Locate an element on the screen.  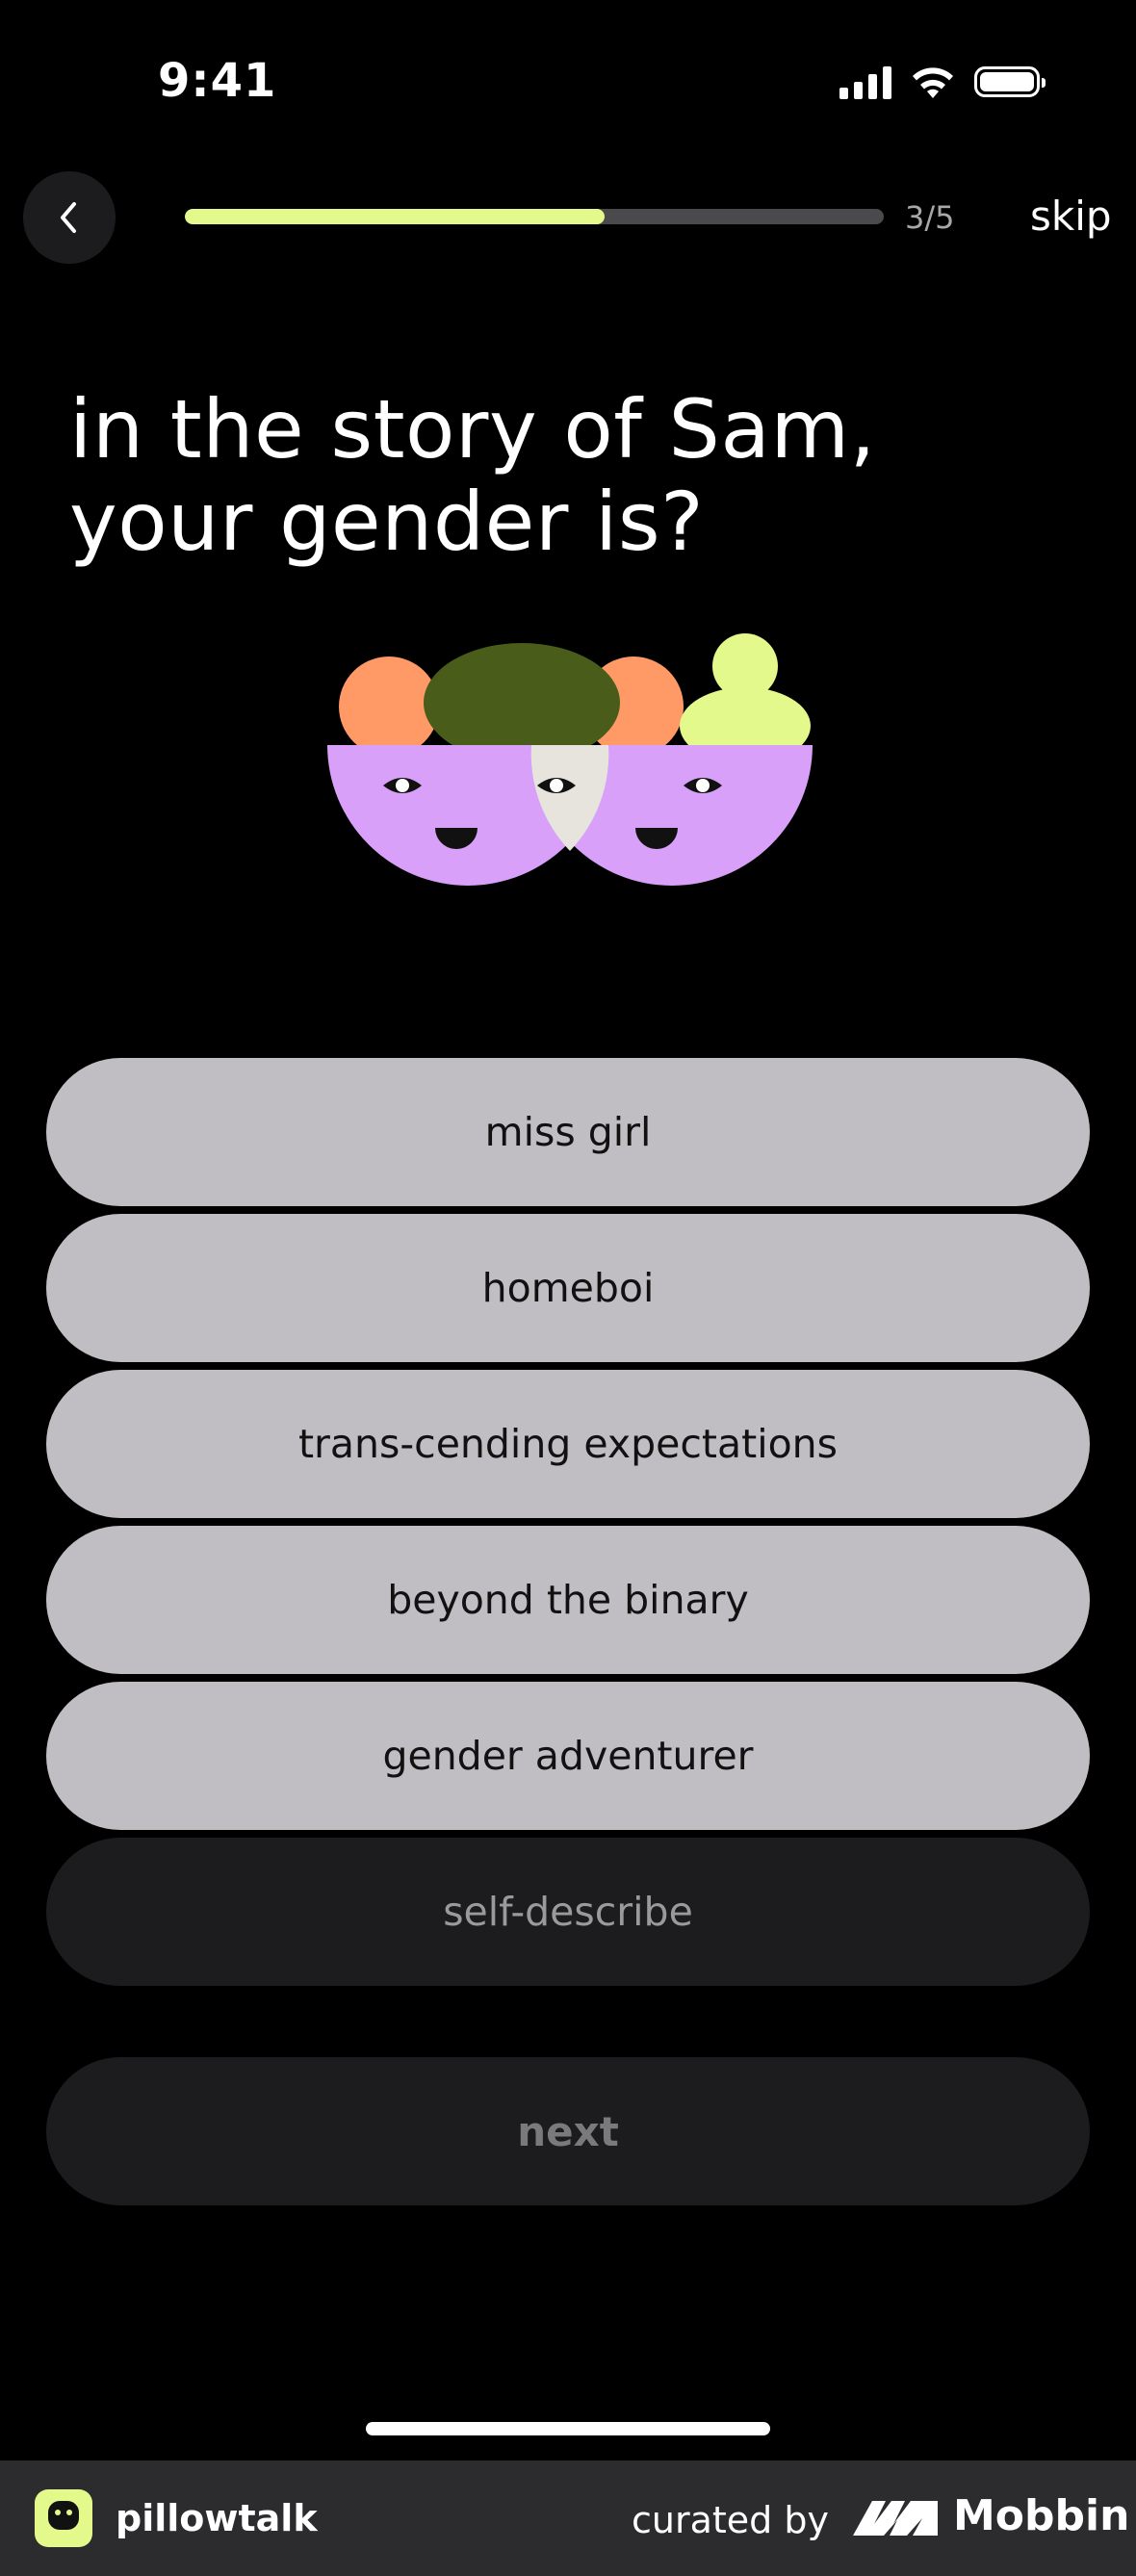
wifi-icon is located at coordinates (933, 82).